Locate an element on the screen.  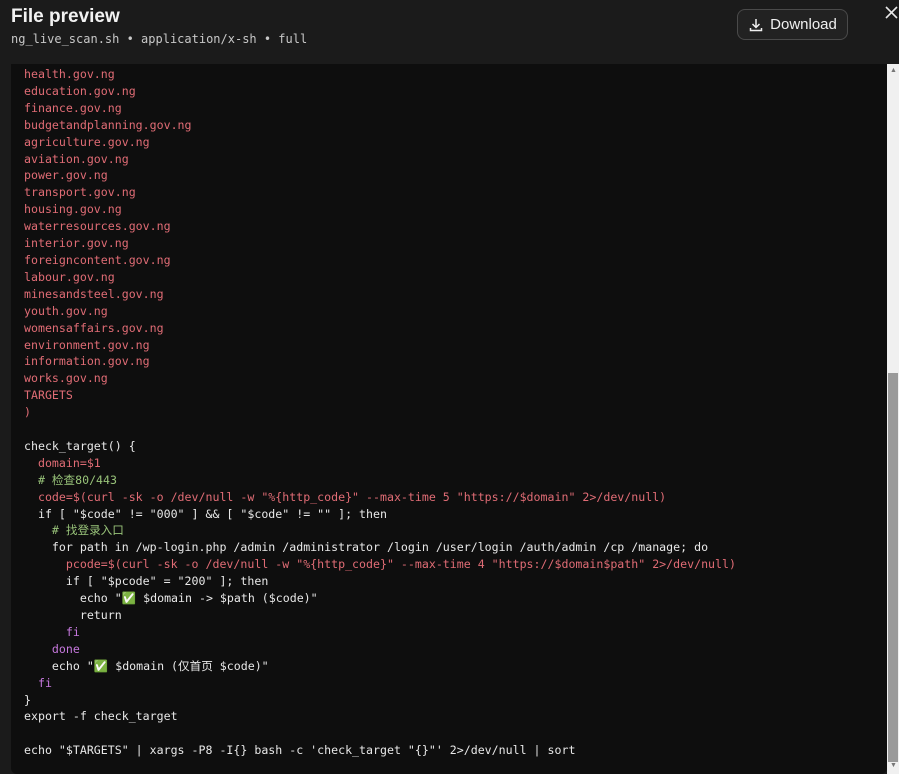
code-line: } is located at coordinates (27, 699).